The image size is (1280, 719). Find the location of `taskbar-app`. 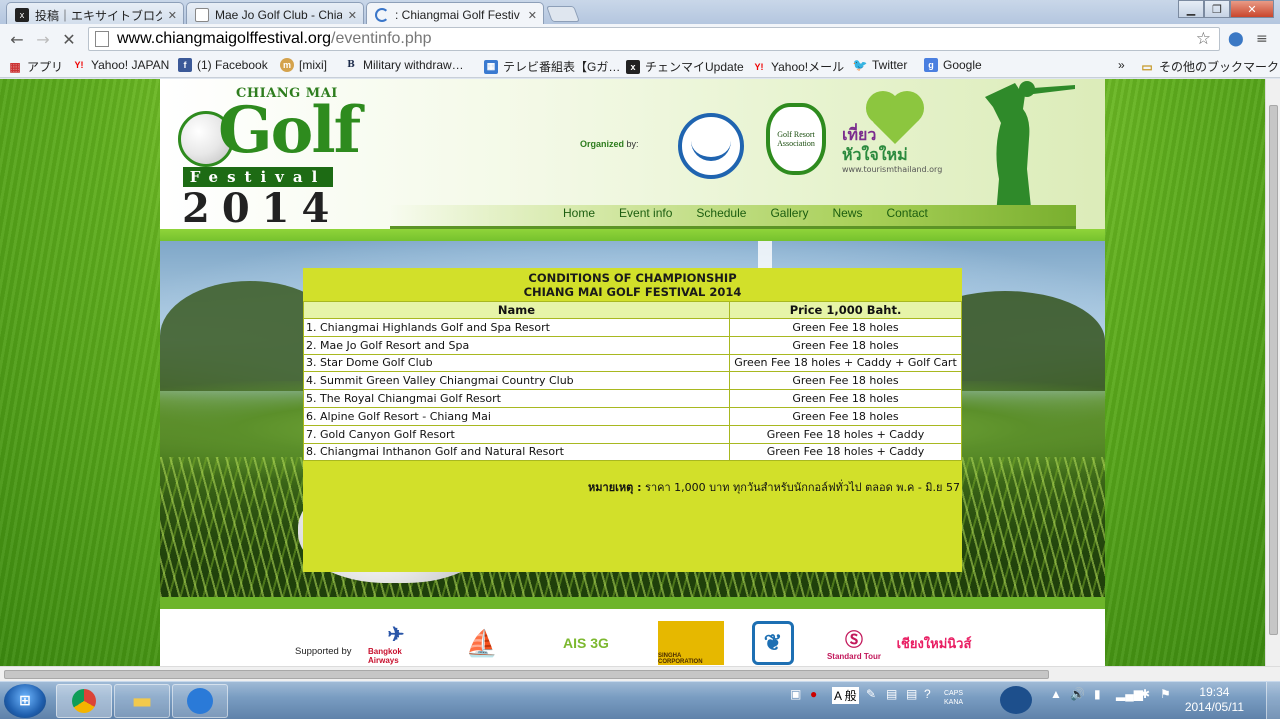

taskbar-app is located at coordinates (200, 701).